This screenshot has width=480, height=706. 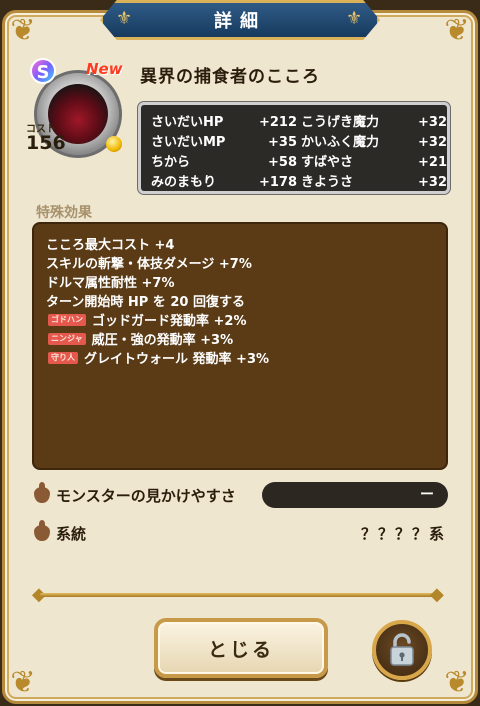 I want to click on stat-row: かいふく魔力 +32, so click(x=376, y=142).